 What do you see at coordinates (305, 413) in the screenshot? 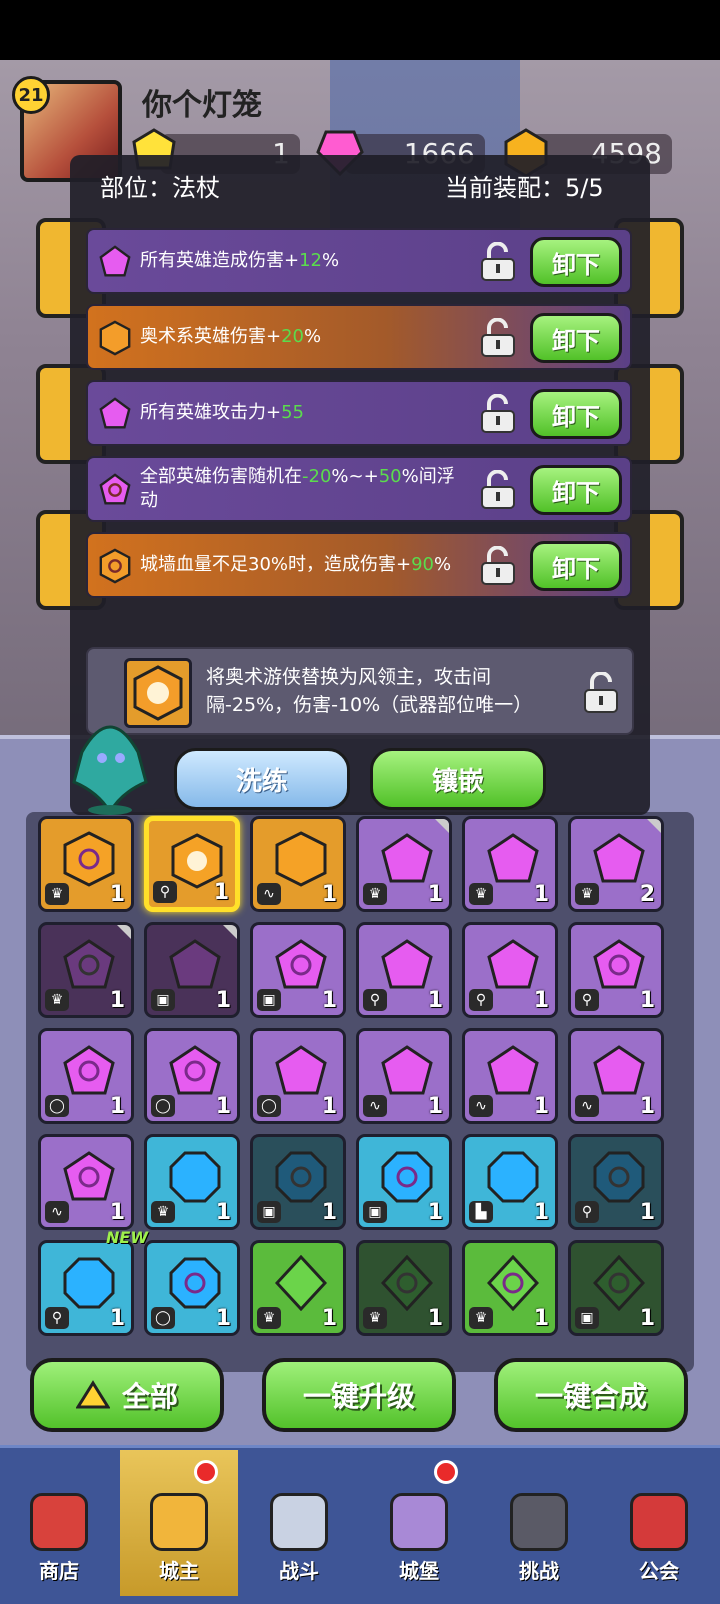
I see `affix-description: 所有英雄攻击力+55` at bounding box center [305, 413].